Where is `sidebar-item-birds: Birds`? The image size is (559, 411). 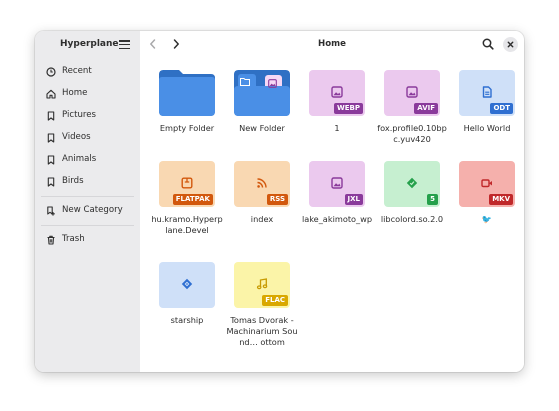 sidebar-item-birds: Birds is located at coordinates (87, 182).